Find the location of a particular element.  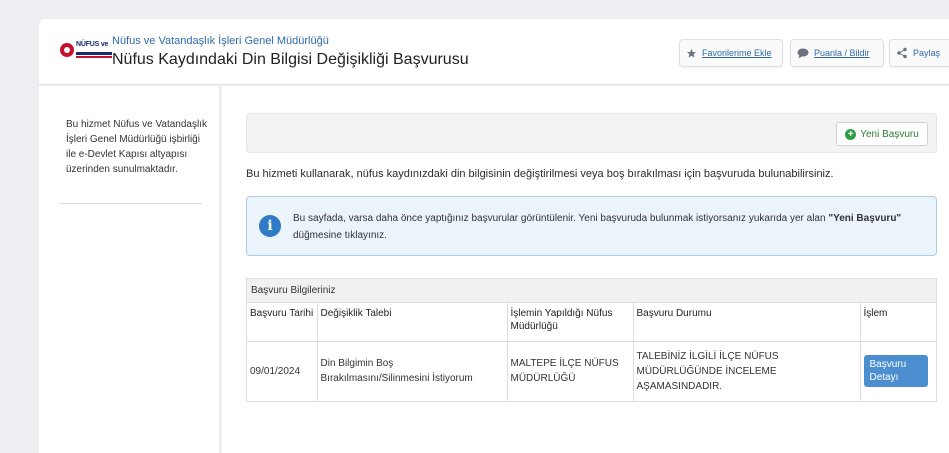

logo-wordmark: NÜFUS ve is located at coordinates (92, 44).